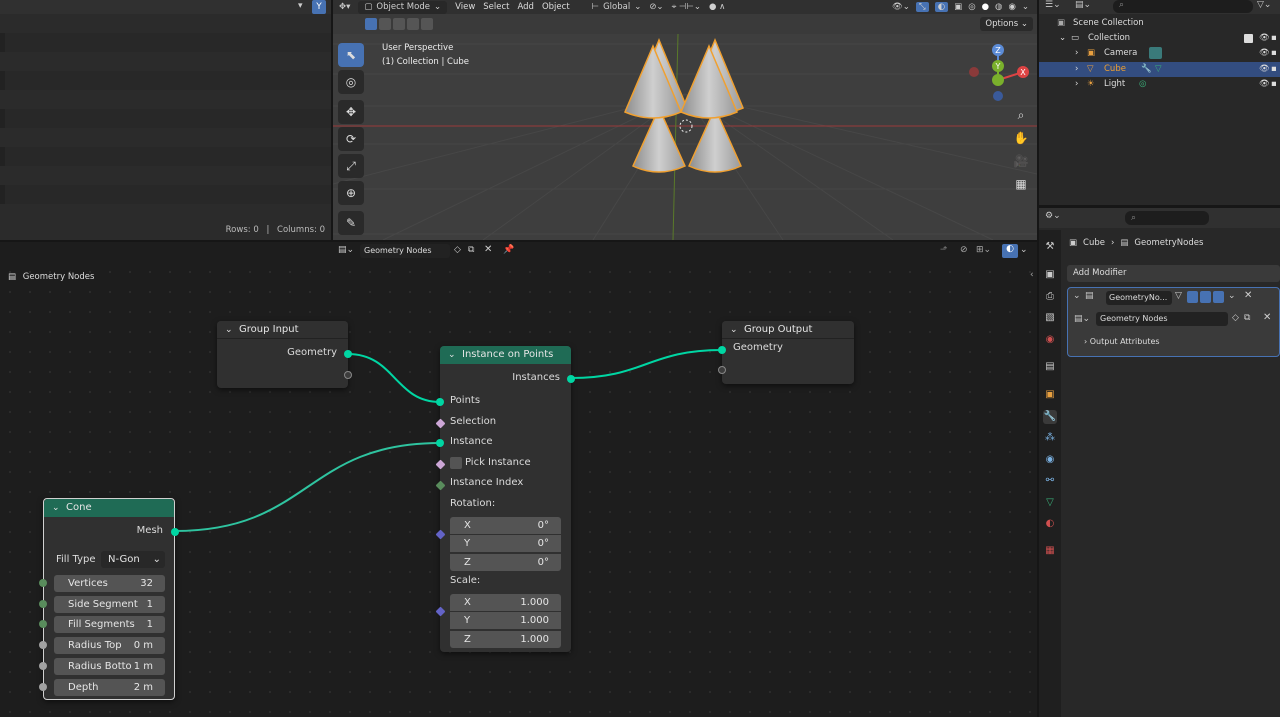 Image resolution: width=1280 pixels, height=717 pixels. I want to click on geometry-output-socket, so click(348, 354).